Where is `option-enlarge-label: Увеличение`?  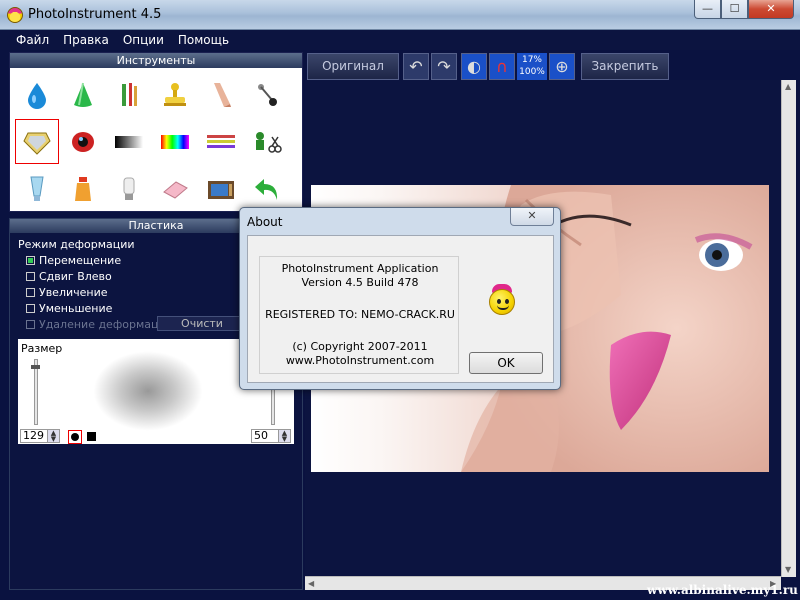 option-enlarge-label: Увеличение is located at coordinates (73, 292).